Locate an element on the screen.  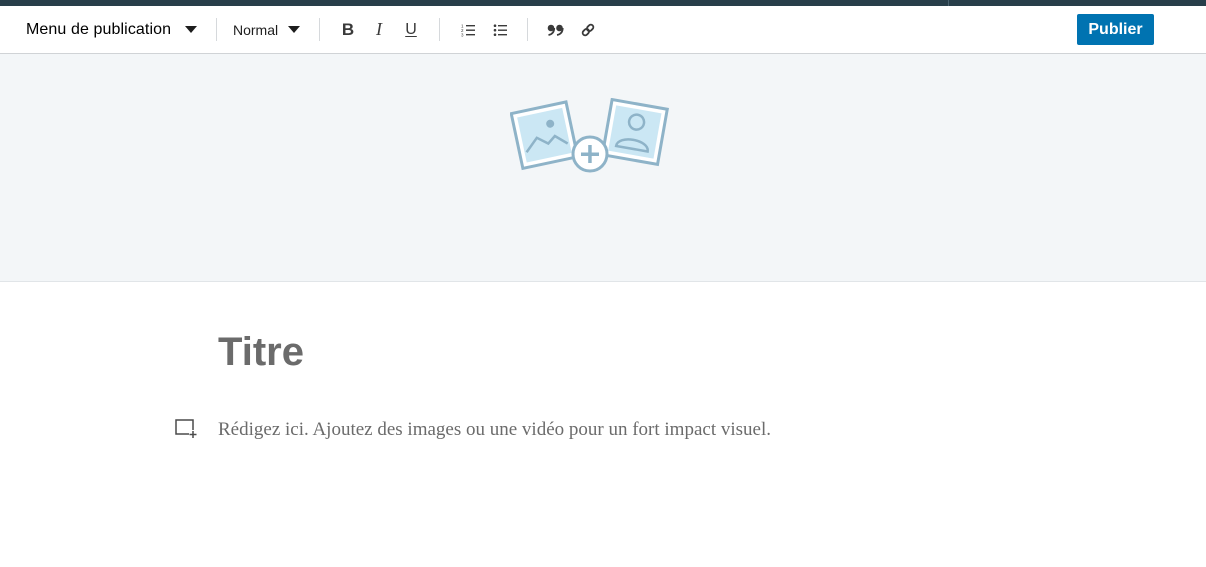
svg-text: 3 is located at coordinates (462, 34).